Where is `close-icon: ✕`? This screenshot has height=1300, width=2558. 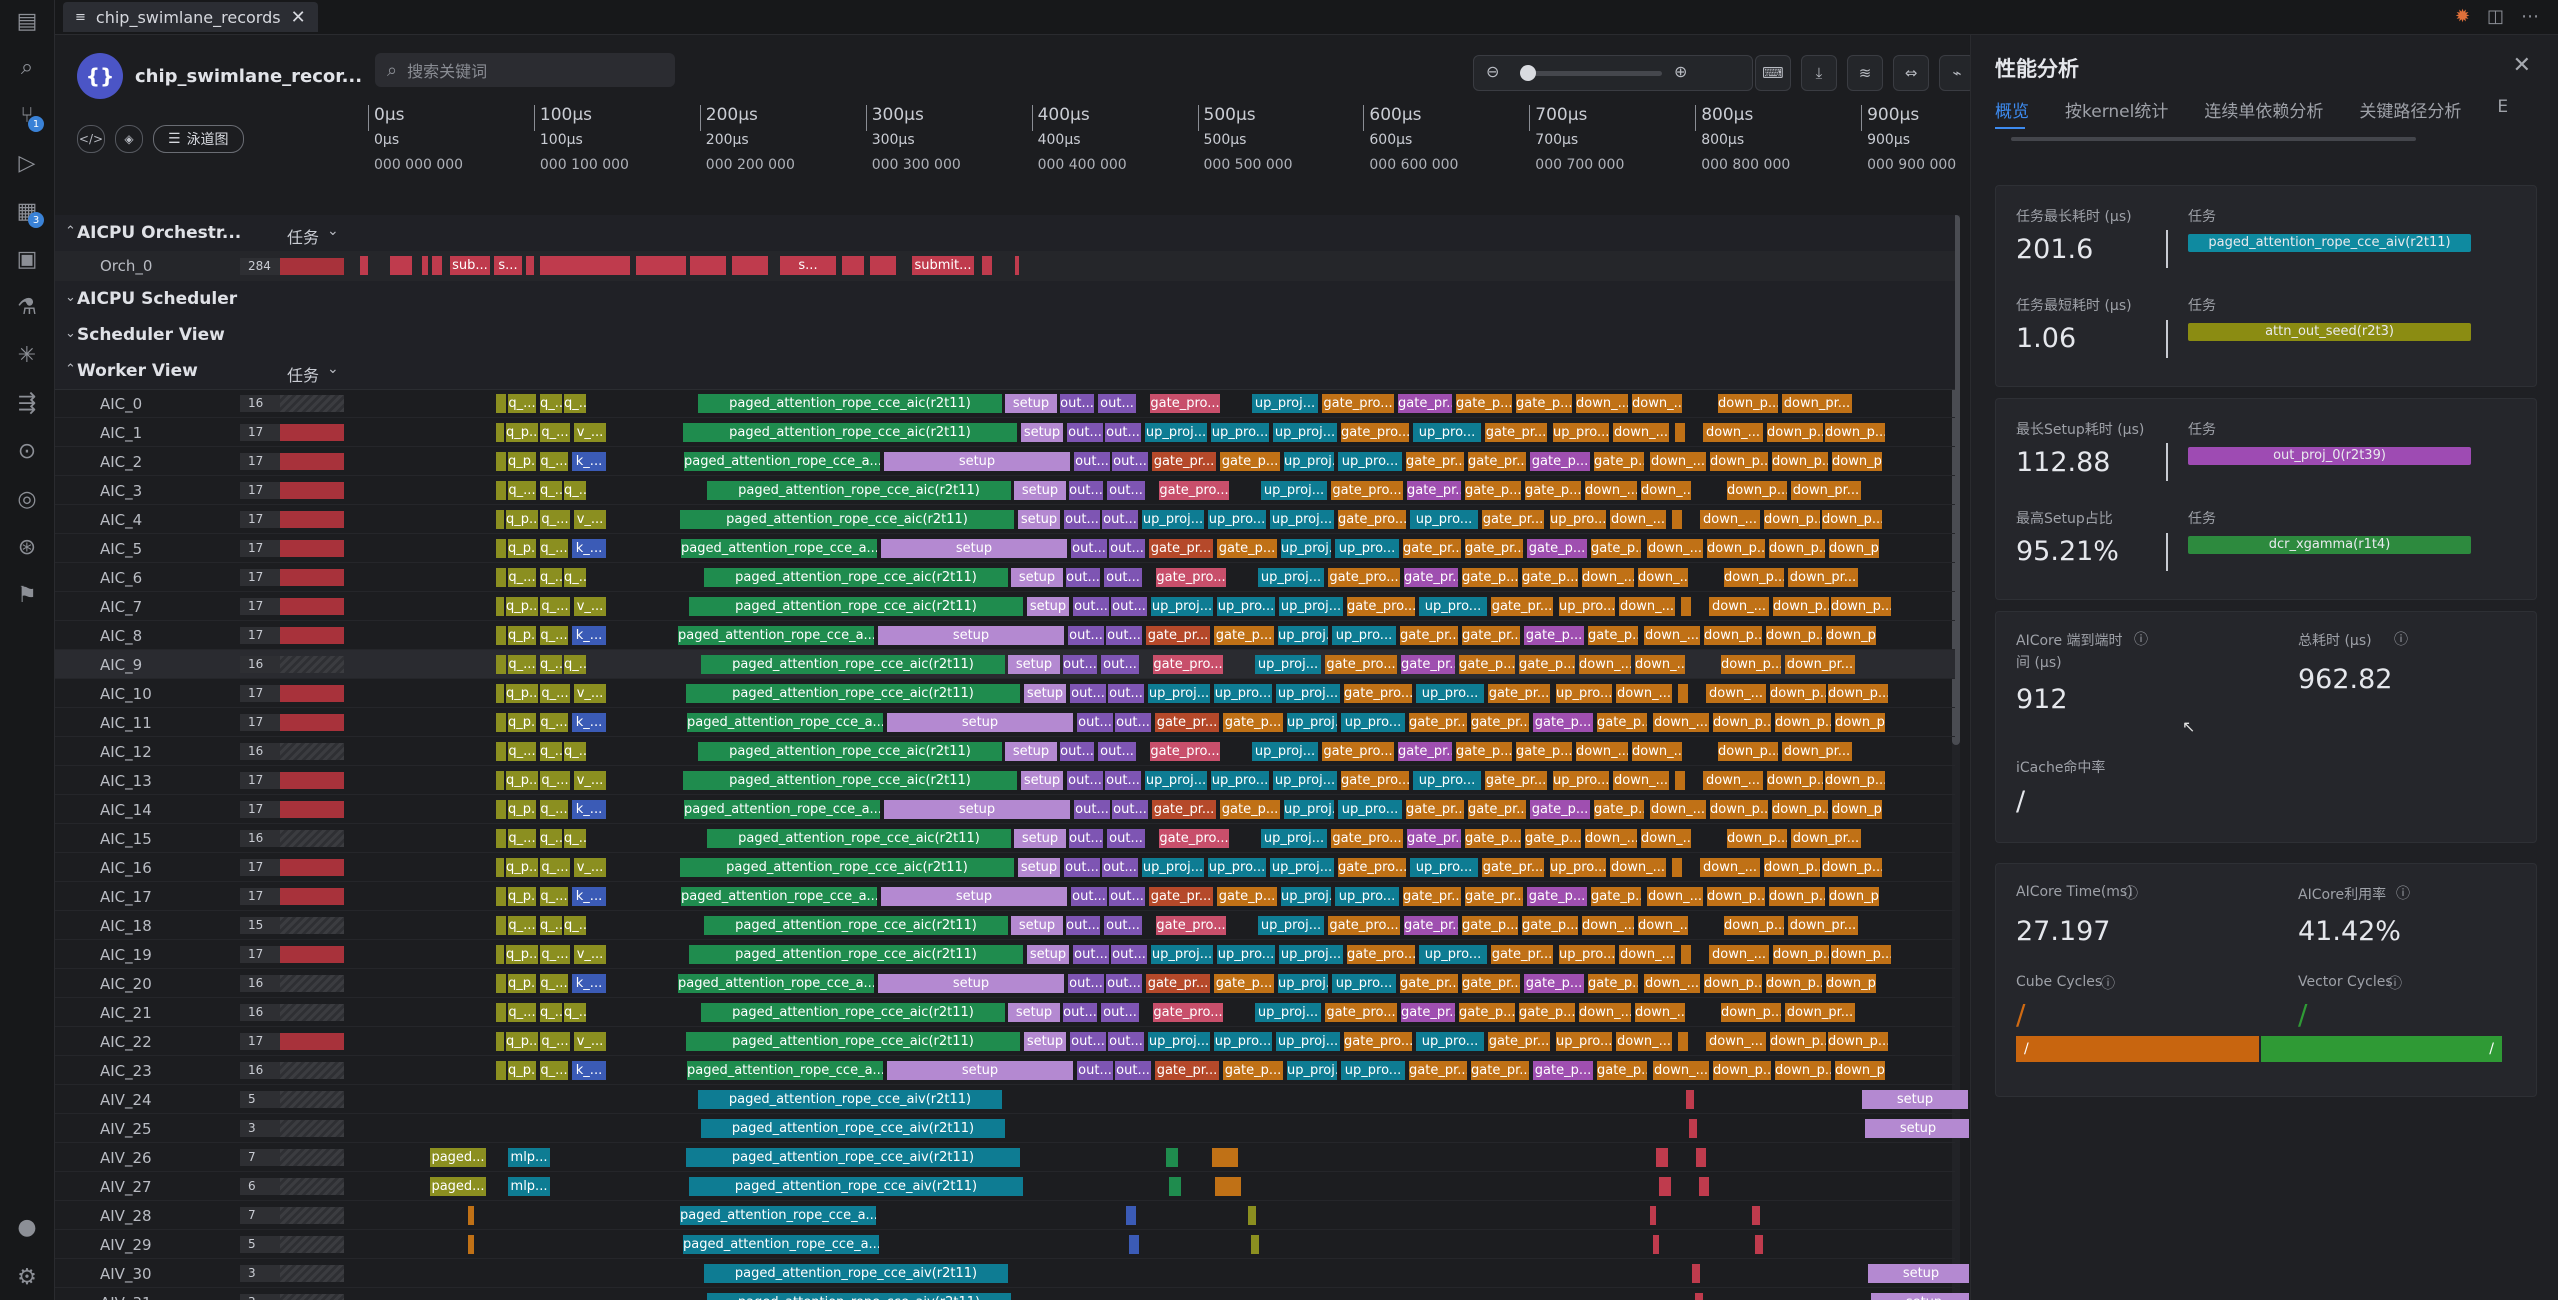
close-icon: ✕ is located at coordinates (2522, 65).